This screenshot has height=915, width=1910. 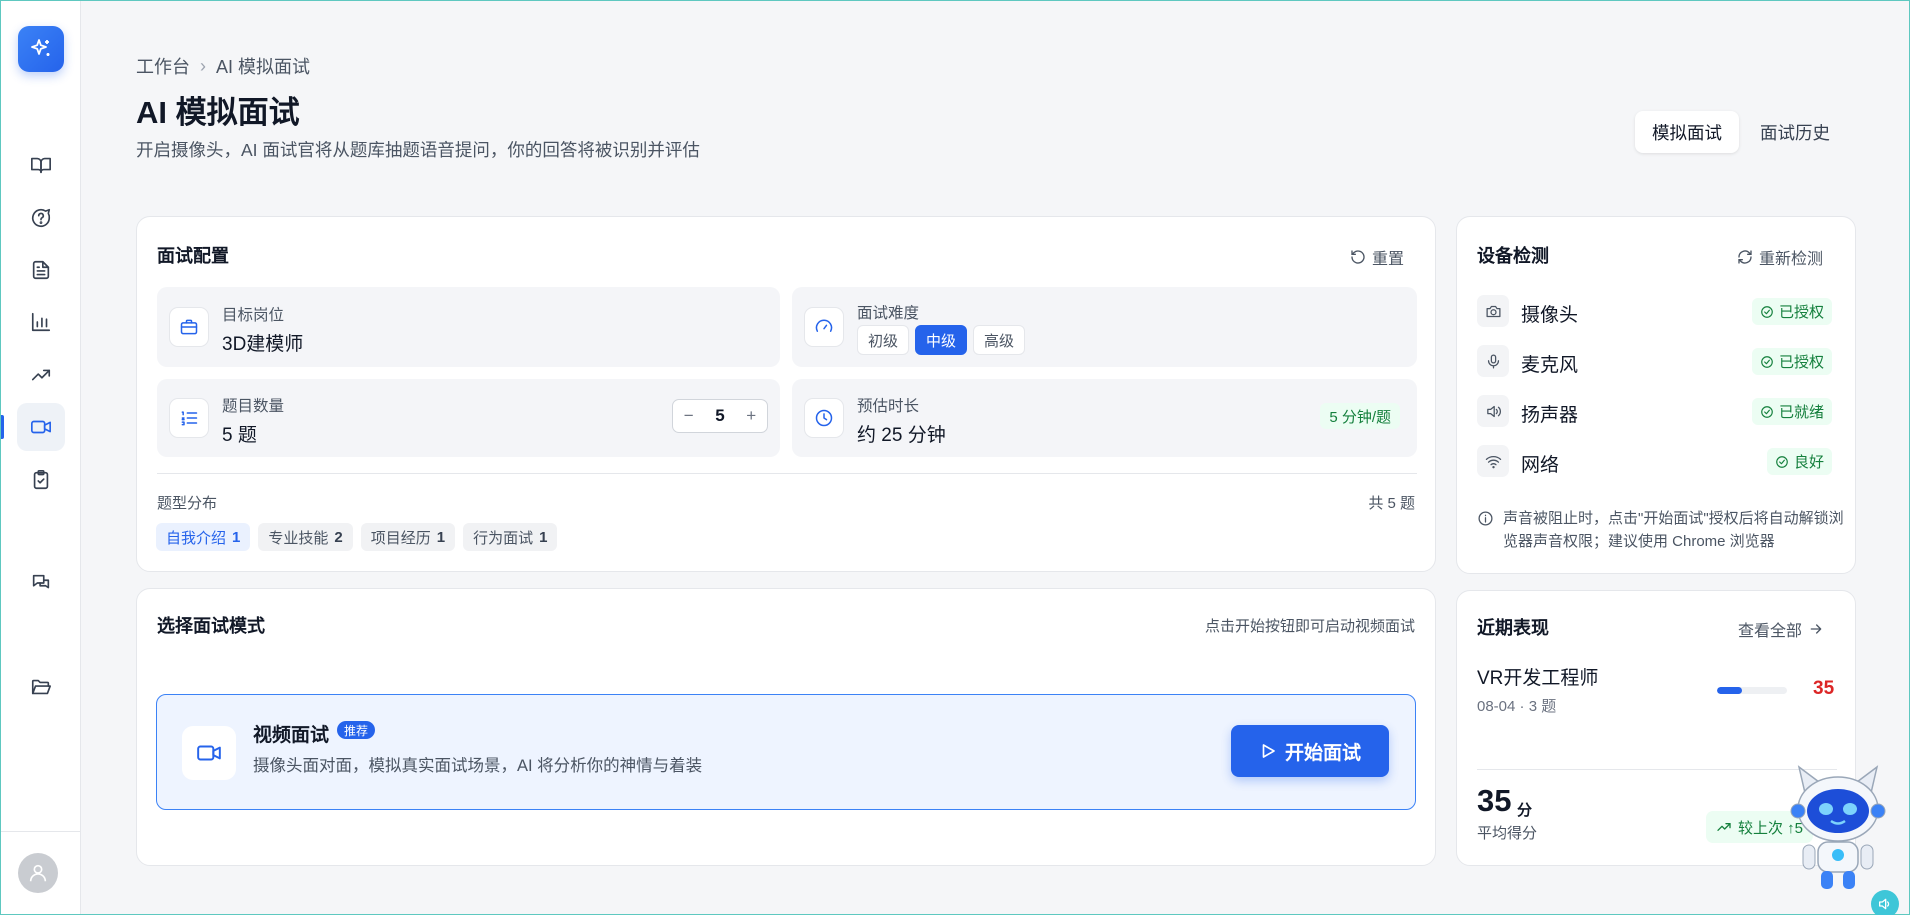 What do you see at coordinates (468, 327) in the screenshot?
I see `target-role-tile: 目标岗位 3D建模师` at bounding box center [468, 327].